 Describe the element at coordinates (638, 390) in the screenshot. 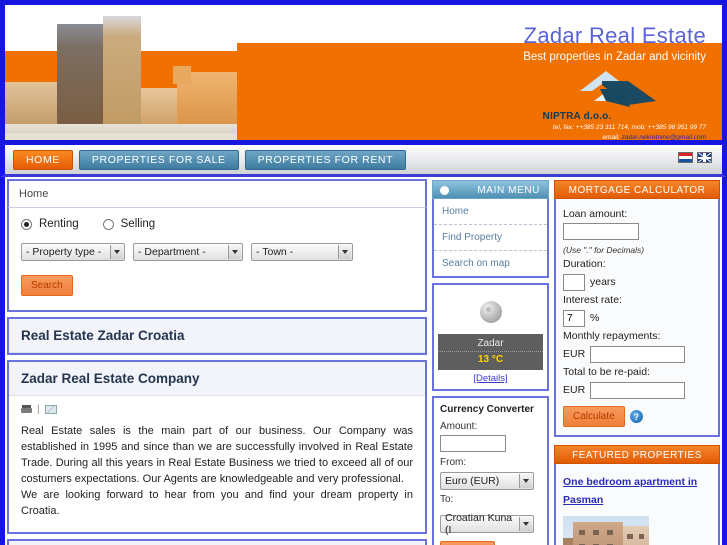

I see `total-repaid-input` at that location.